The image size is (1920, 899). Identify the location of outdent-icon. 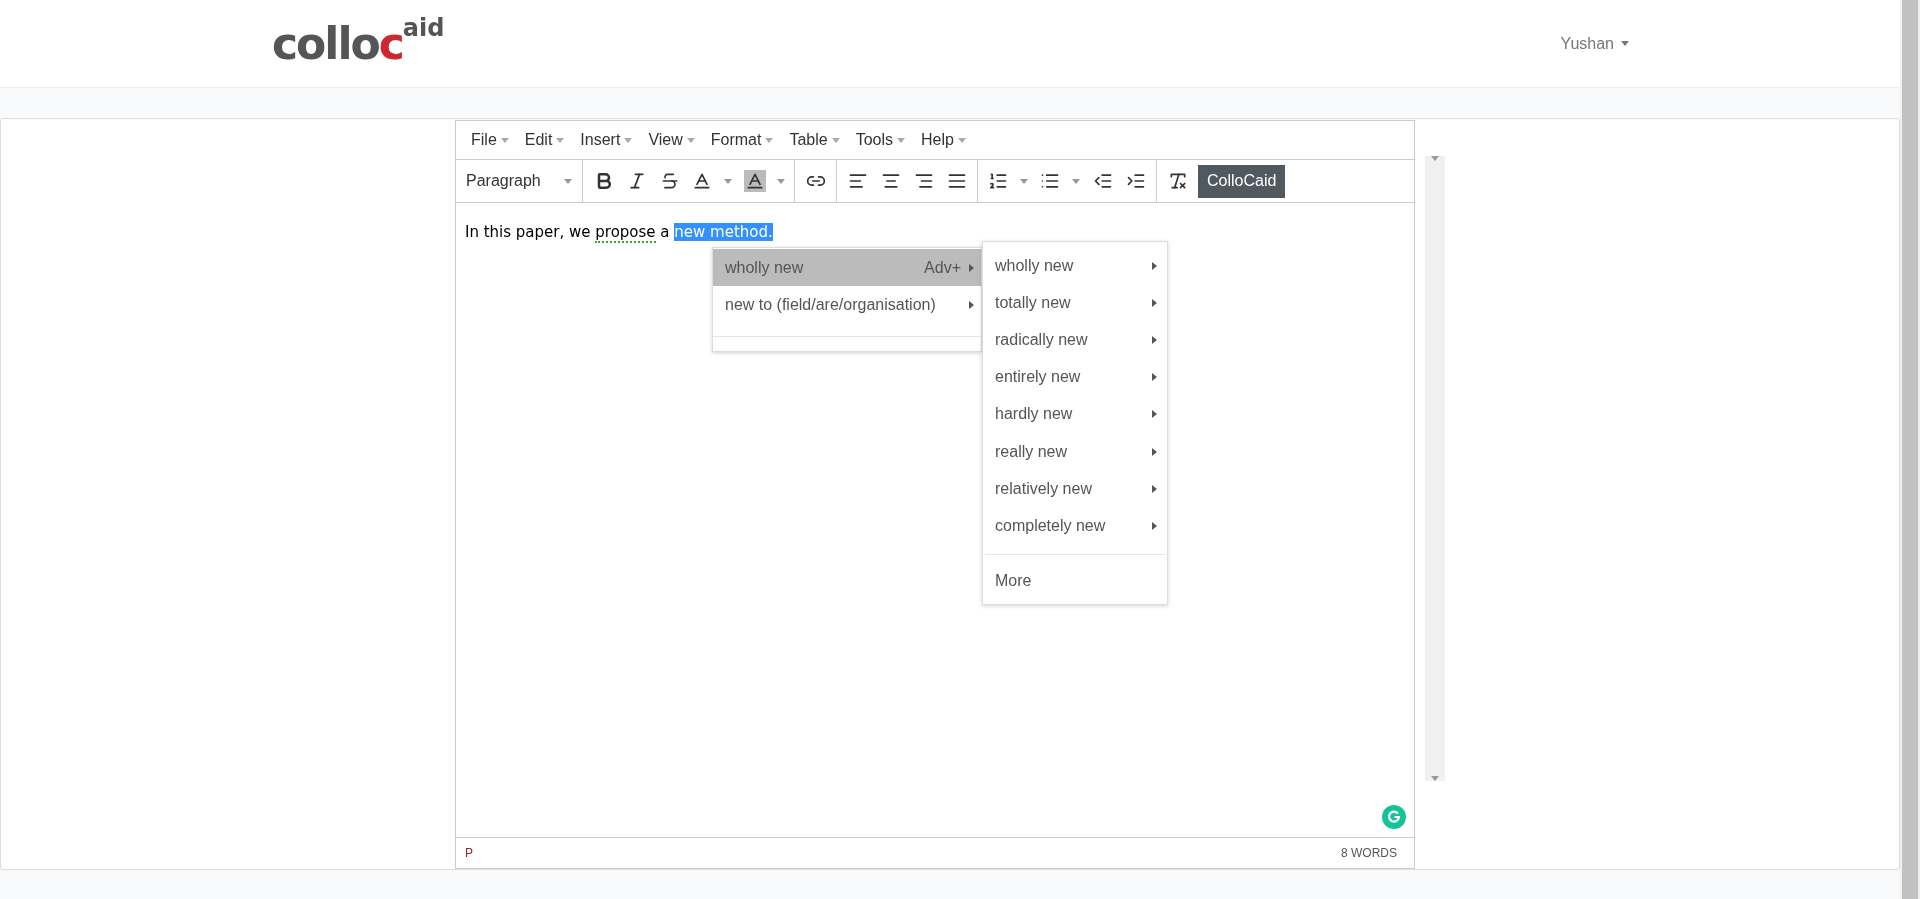
(1102, 181).